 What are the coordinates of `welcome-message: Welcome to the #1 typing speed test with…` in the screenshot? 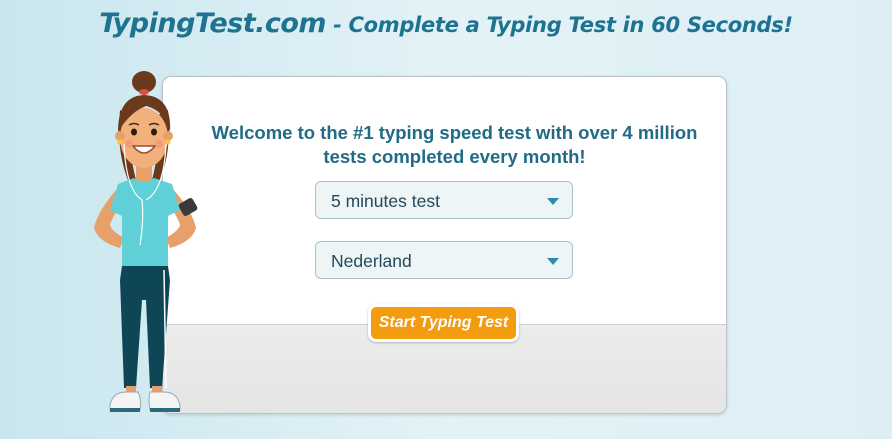 It's located at (454, 145).